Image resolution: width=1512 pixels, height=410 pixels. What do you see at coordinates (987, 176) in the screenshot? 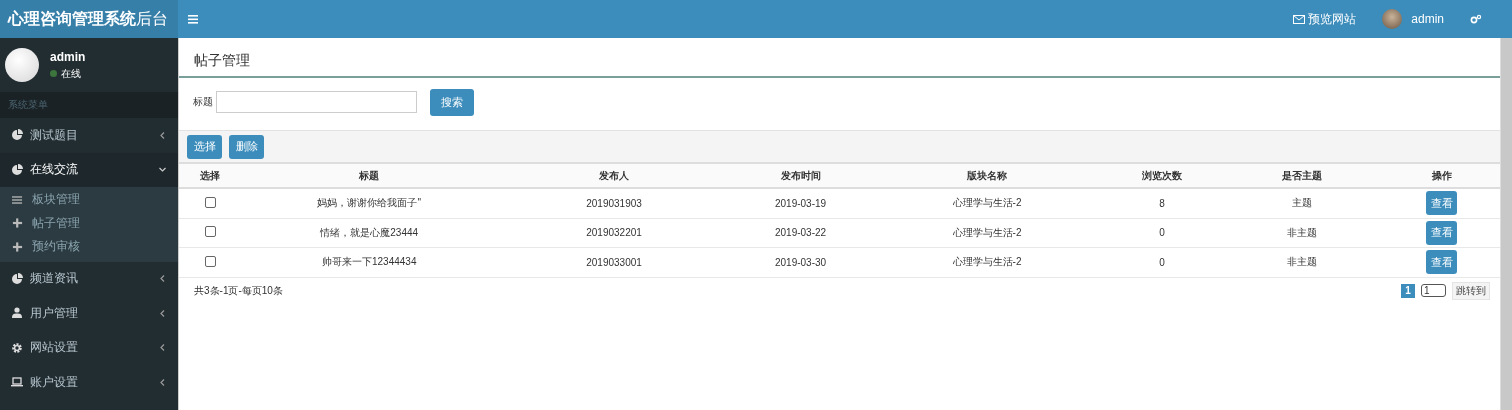
I see `column-header: 版块名称` at bounding box center [987, 176].